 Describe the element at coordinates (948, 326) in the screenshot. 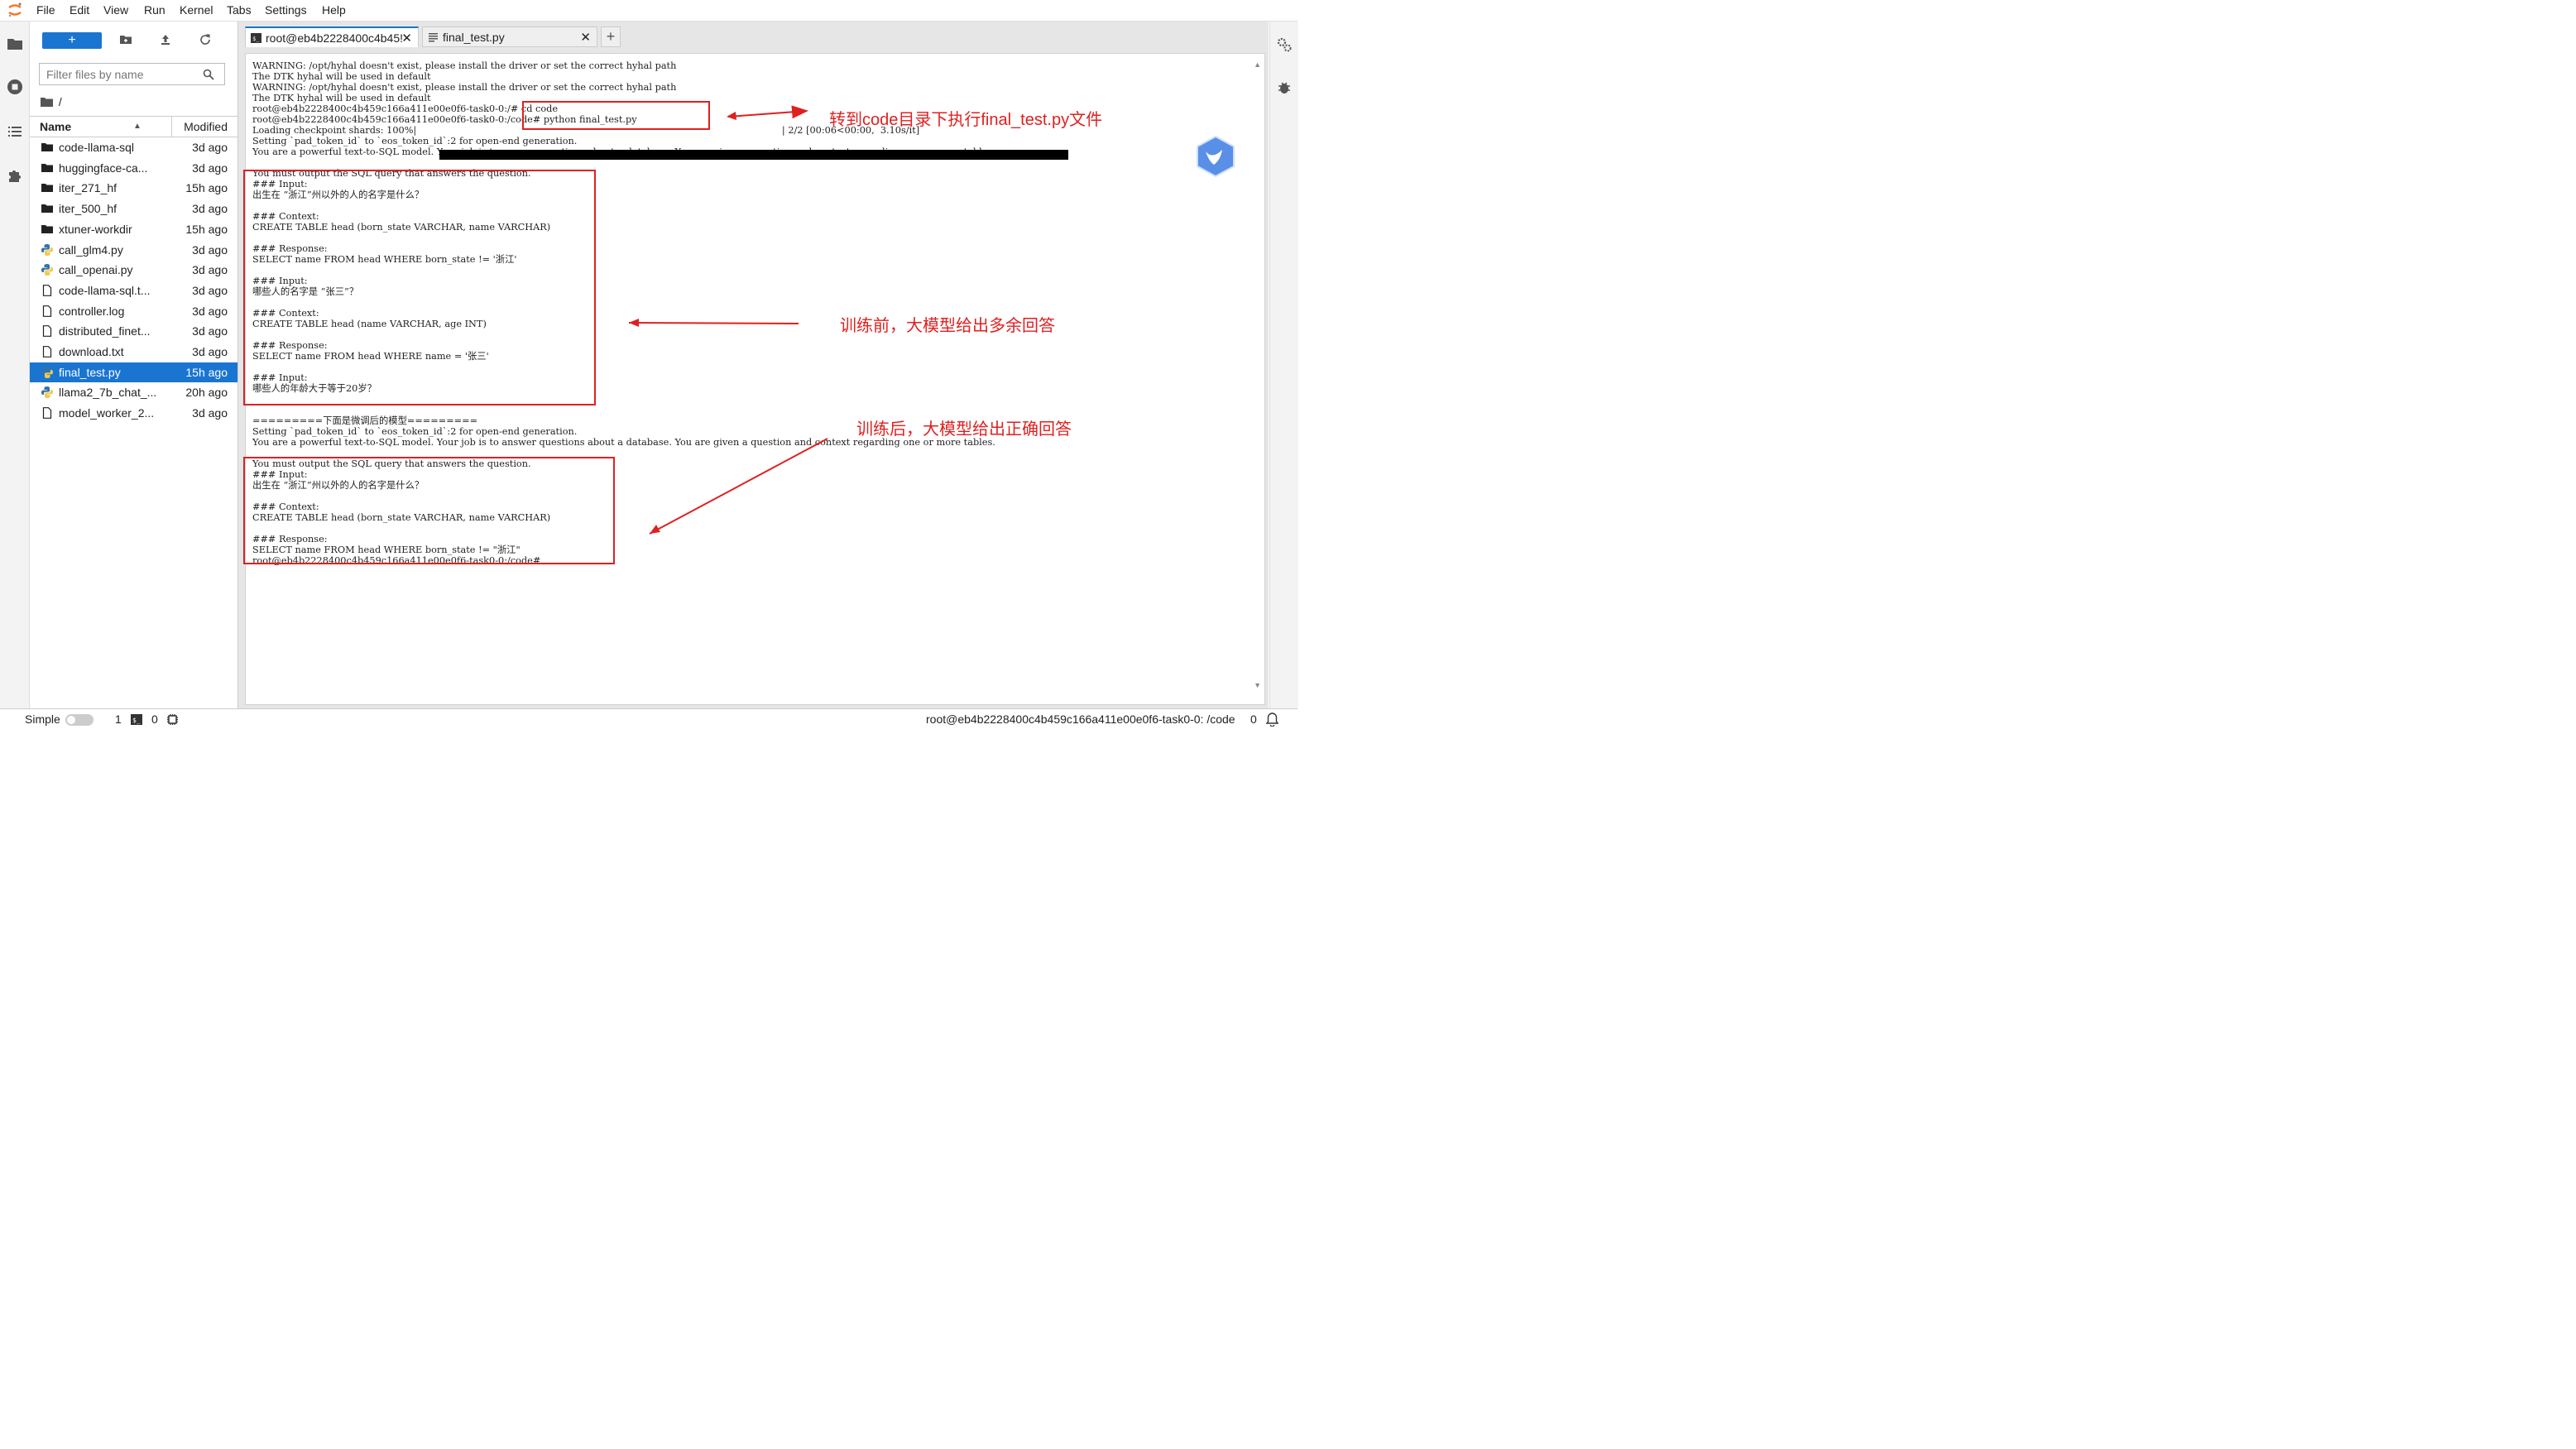

I see `annotation-before-training: 训练前，大模型给出多余回答` at that location.